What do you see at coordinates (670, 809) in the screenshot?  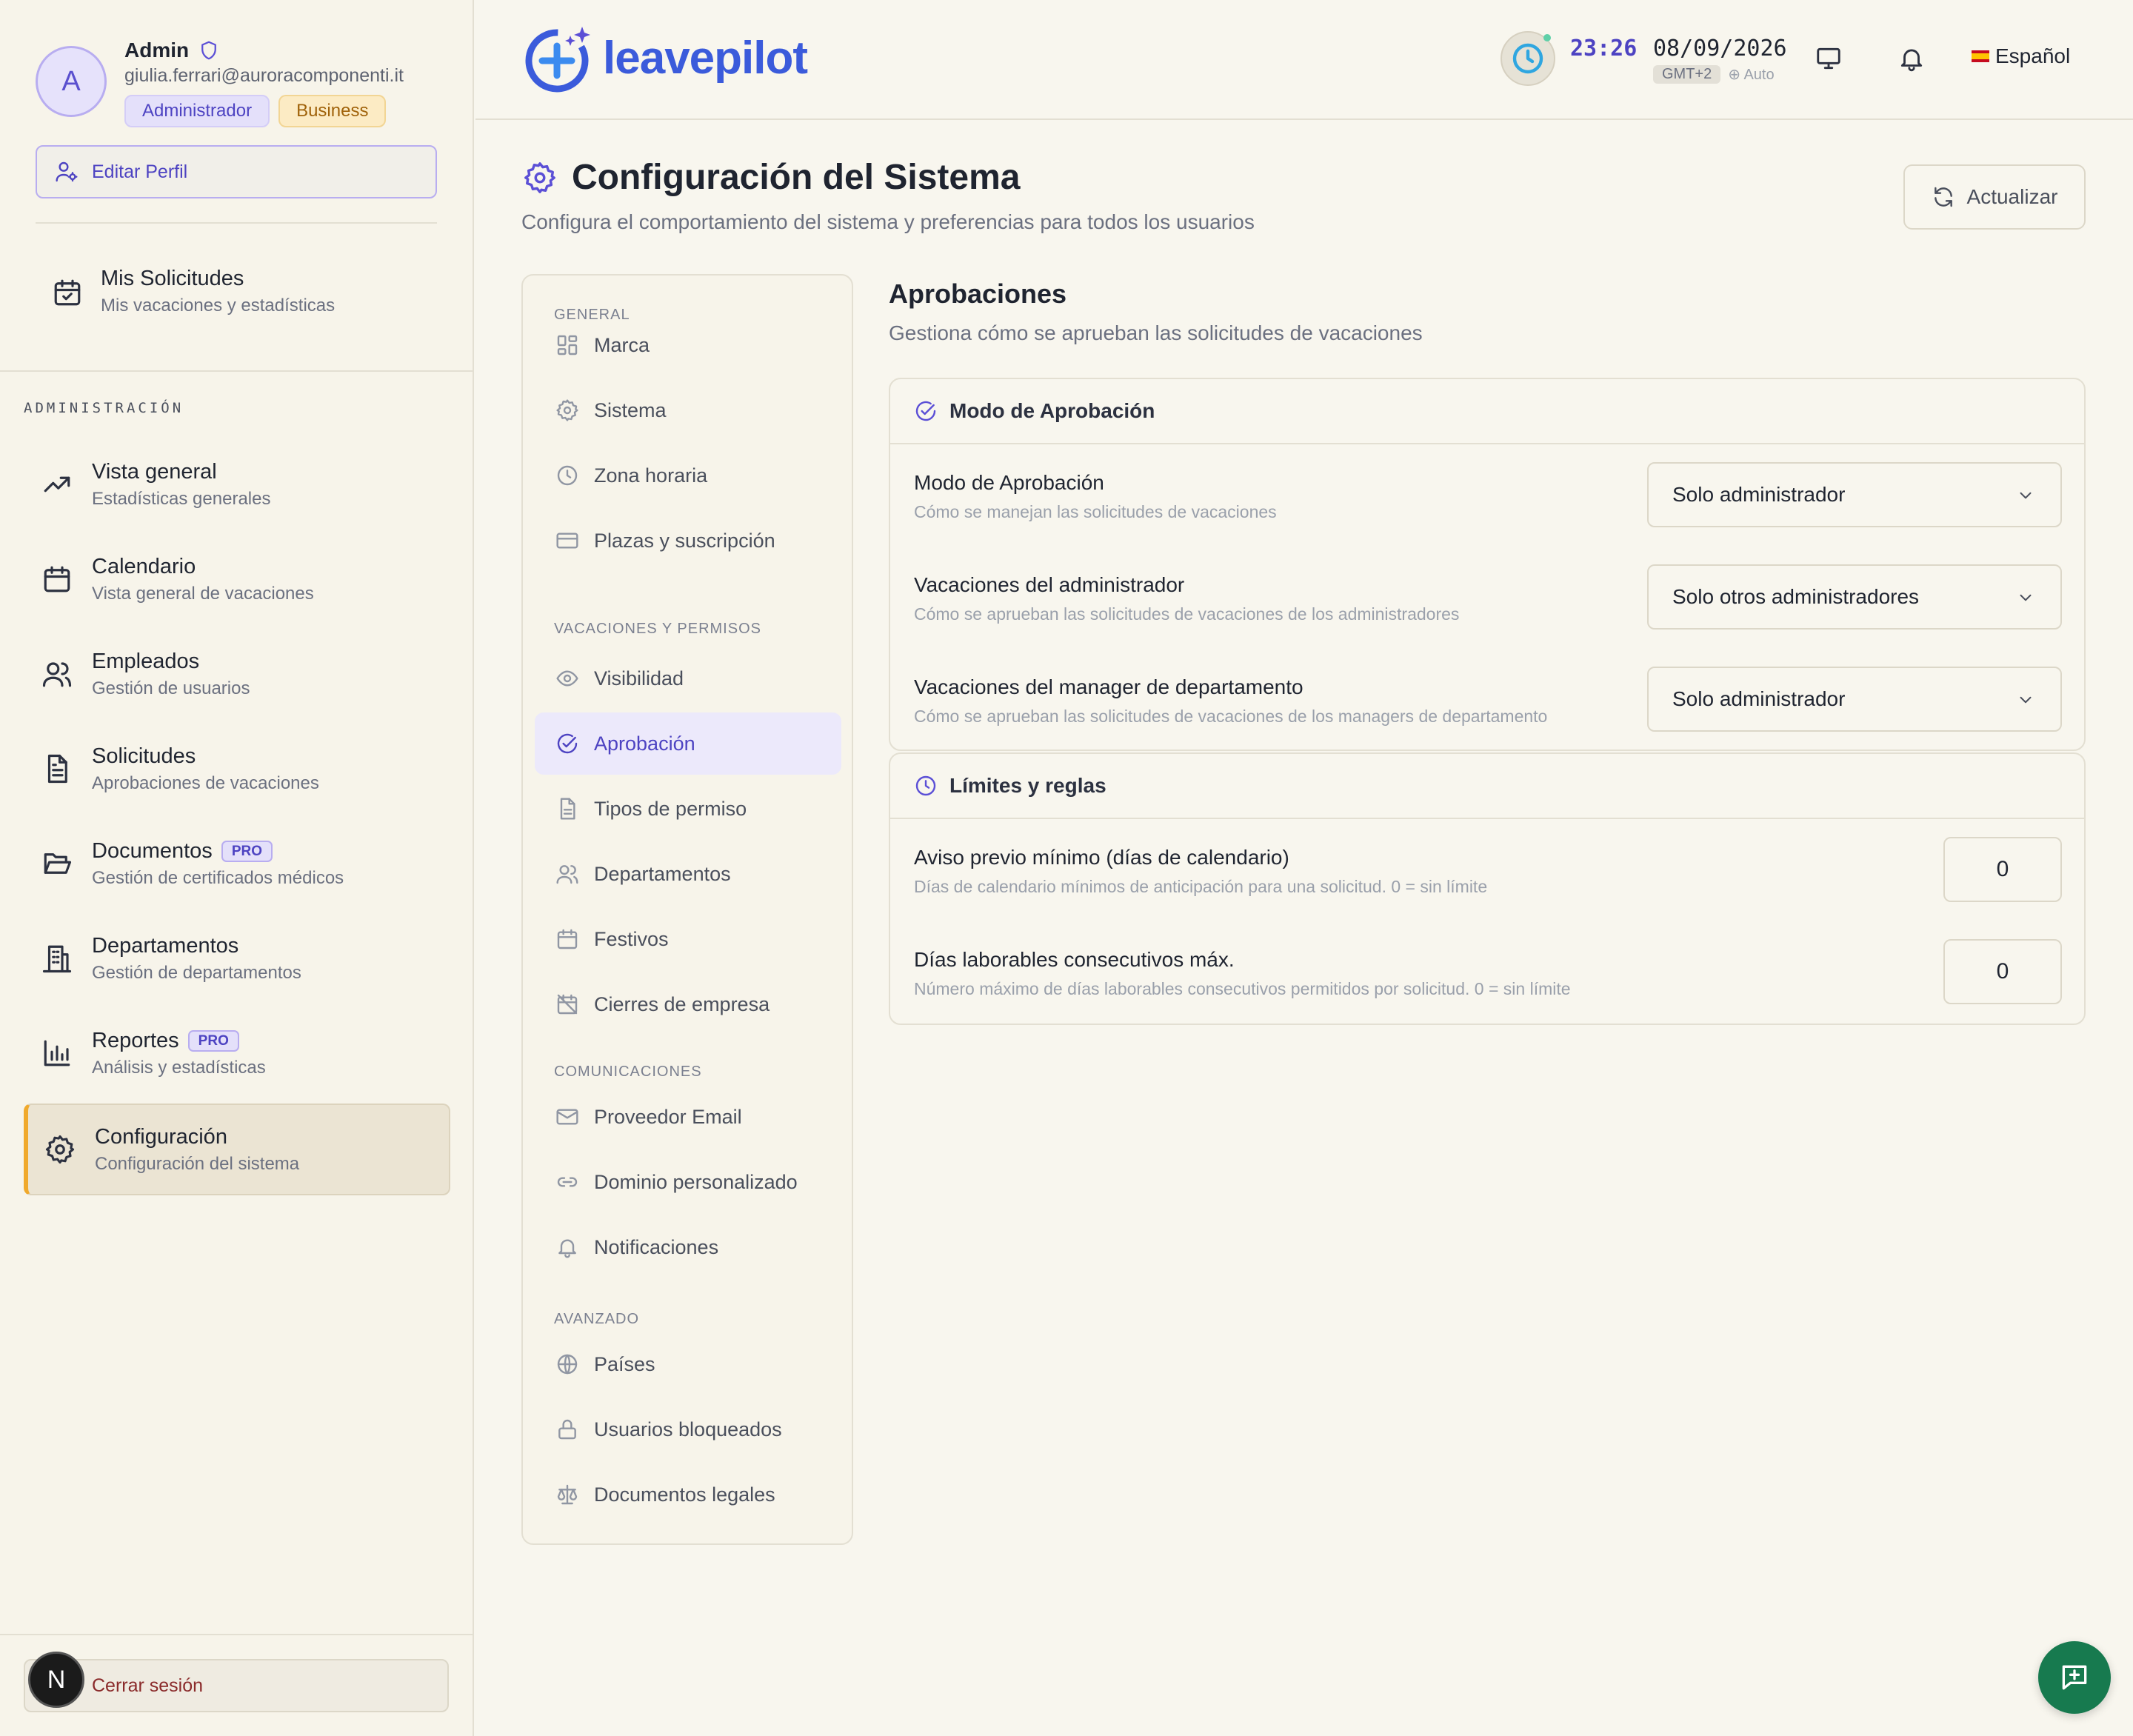 I see `settings-item-label: Tipos de permiso` at bounding box center [670, 809].